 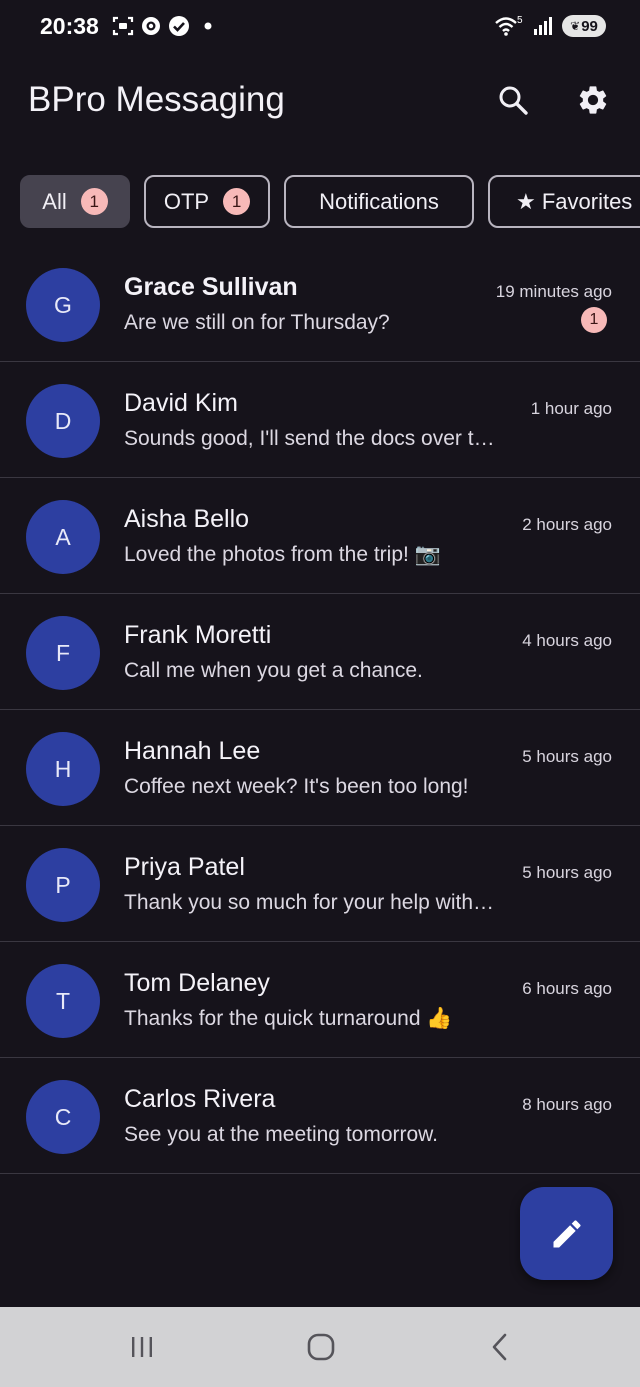 I want to click on avatar: A, so click(x=63, y=537).